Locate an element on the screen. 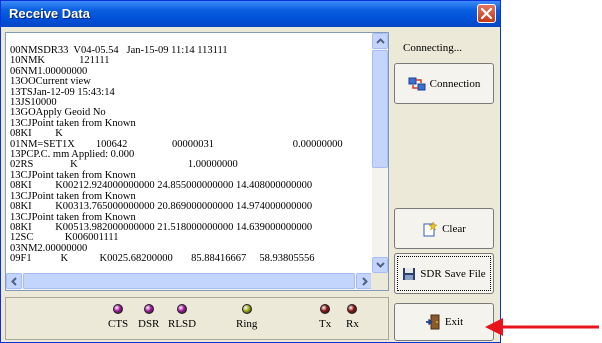  dsr-led-icon is located at coordinates (148, 309).